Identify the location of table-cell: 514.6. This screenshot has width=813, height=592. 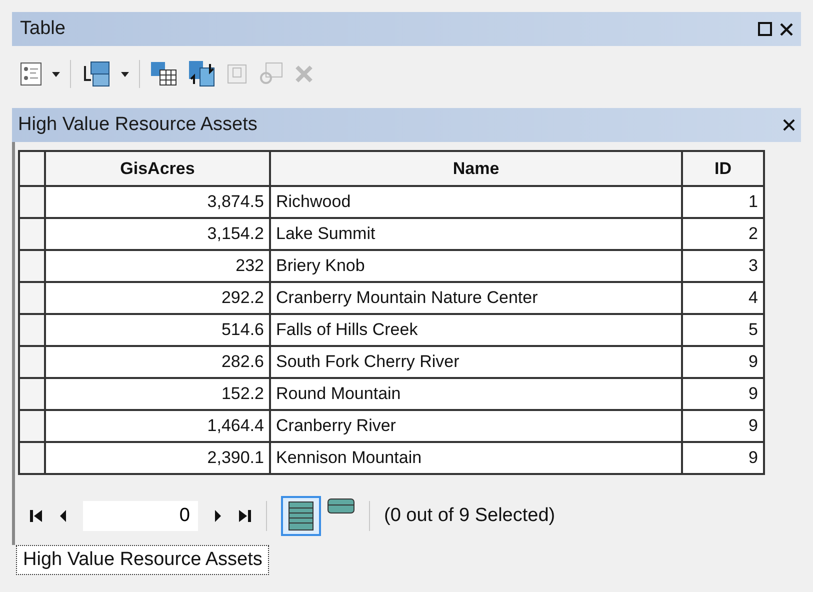
(157, 330).